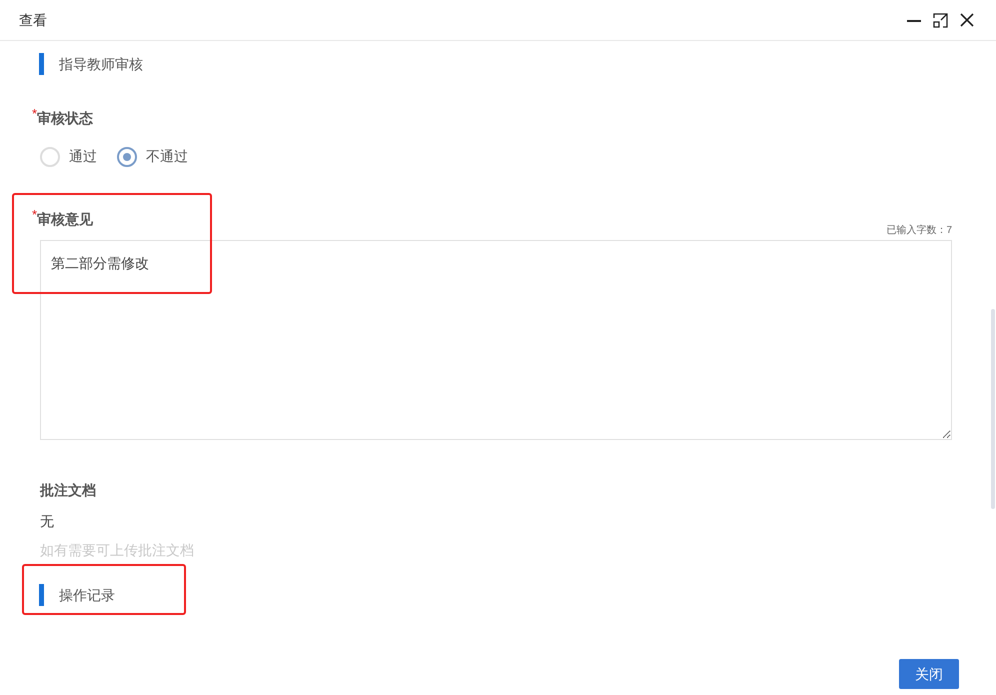 The image size is (996, 695). Describe the element at coordinates (65, 118) in the screenshot. I see `field-label: 审核状态` at that location.